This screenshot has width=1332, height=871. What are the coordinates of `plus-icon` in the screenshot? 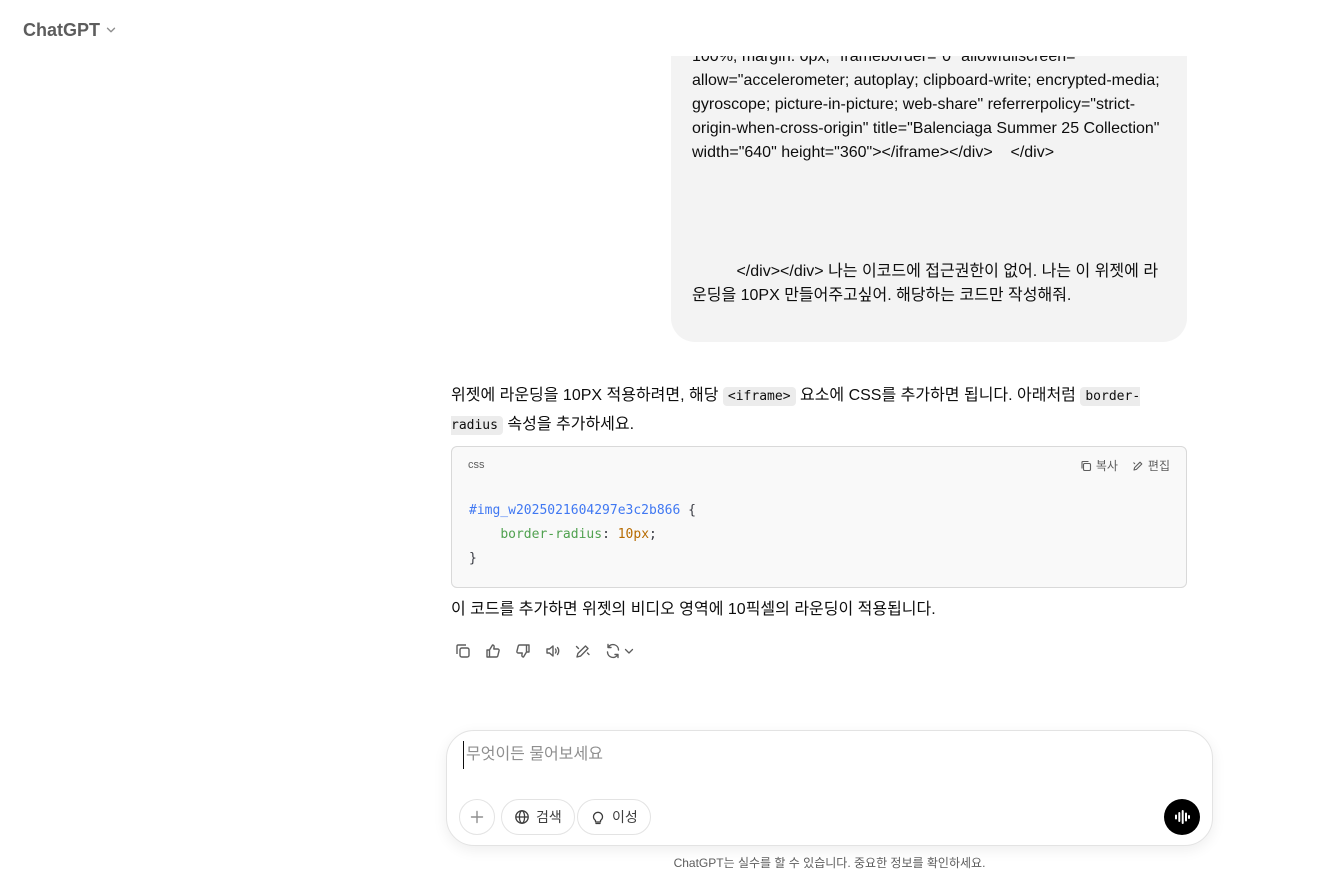 It's located at (477, 817).